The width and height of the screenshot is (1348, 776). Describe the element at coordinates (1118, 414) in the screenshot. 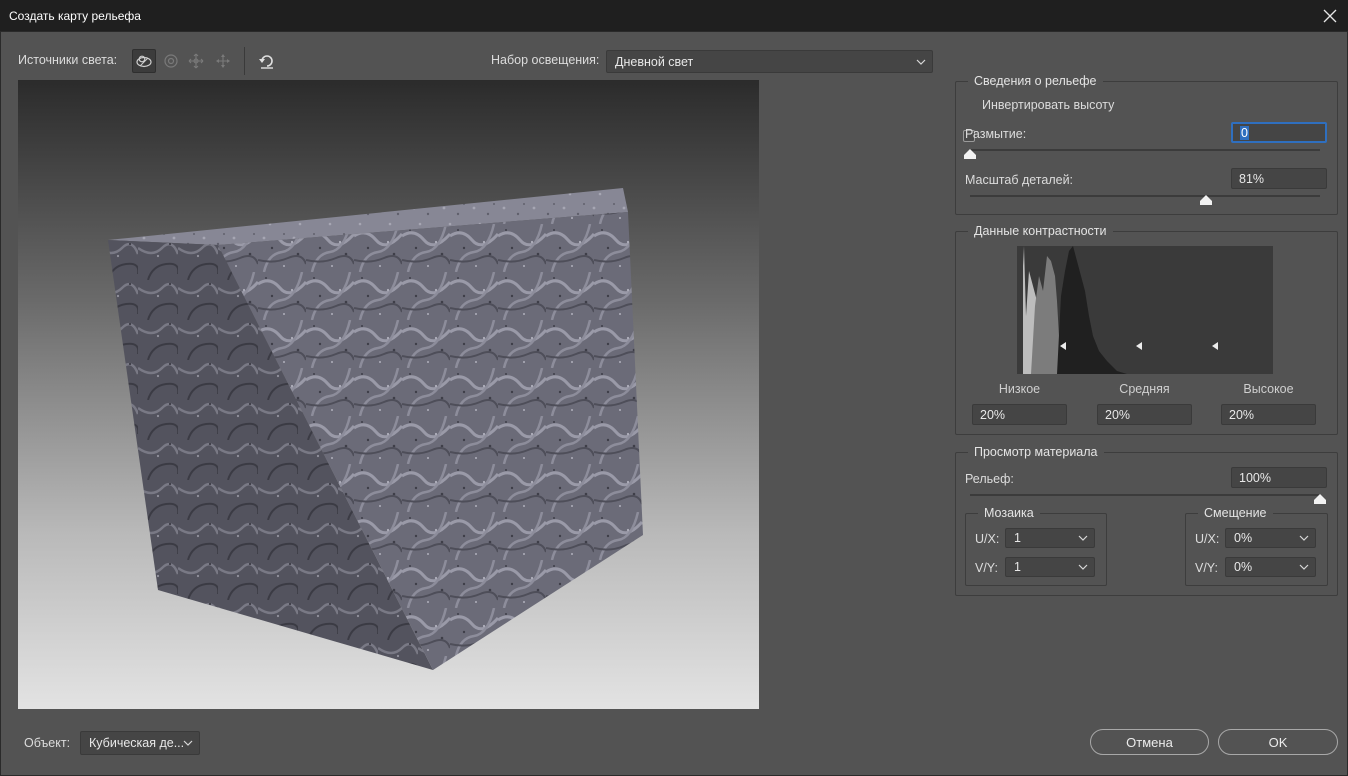

I see `mid-contrast-value: 20%` at that location.